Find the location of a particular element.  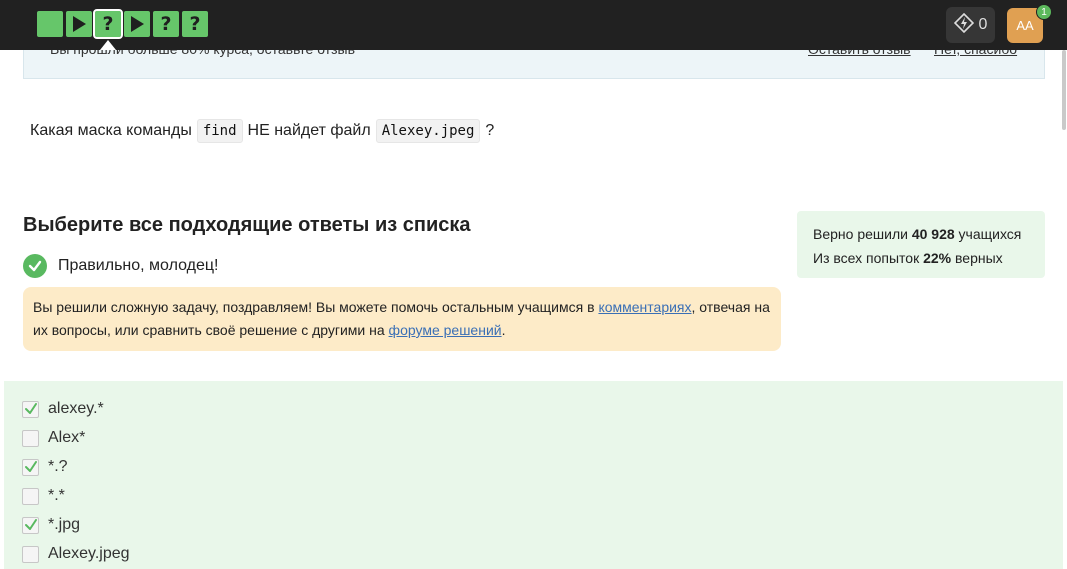

code-filename: Alexey.jpeg is located at coordinates (428, 131).